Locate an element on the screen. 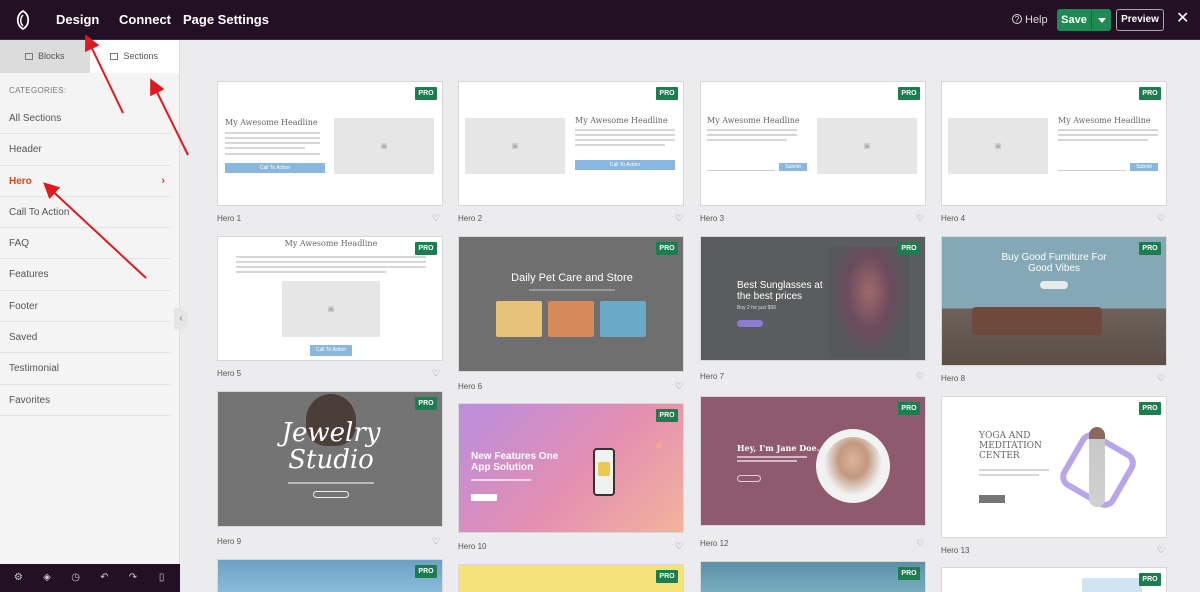 The height and width of the screenshot is (592, 1200). app-logo-icon is located at coordinates (23, 20).